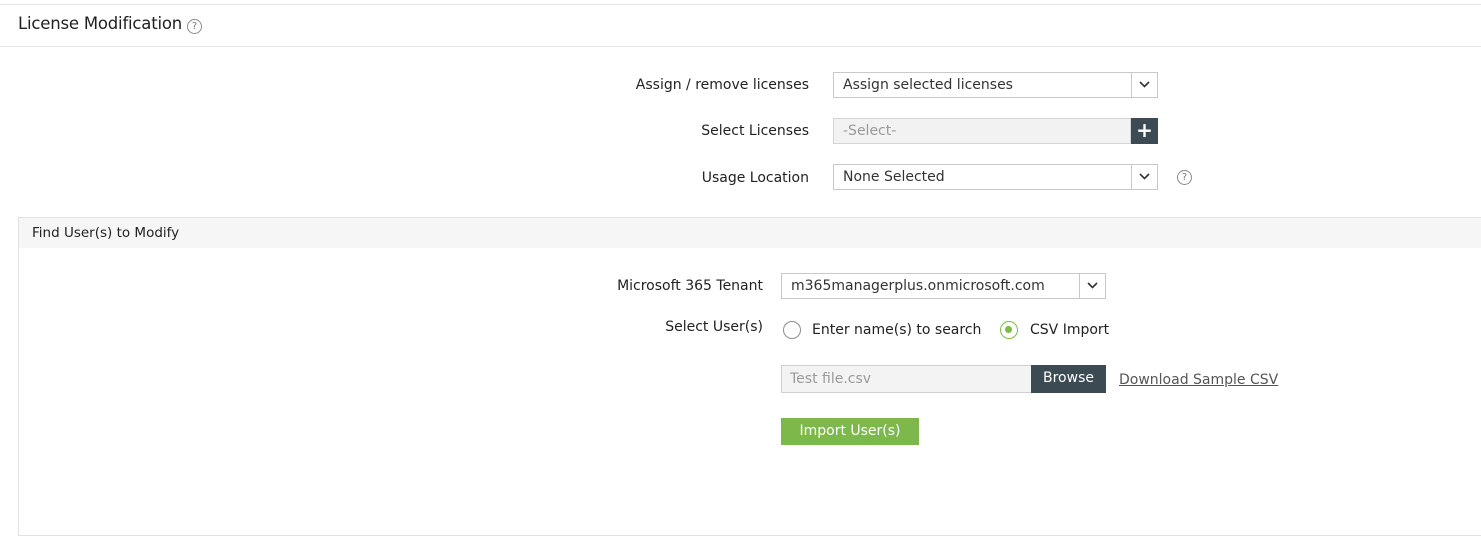 Image resolution: width=1481 pixels, height=537 pixels. I want to click on plus-icon: +, so click(1144, 130).